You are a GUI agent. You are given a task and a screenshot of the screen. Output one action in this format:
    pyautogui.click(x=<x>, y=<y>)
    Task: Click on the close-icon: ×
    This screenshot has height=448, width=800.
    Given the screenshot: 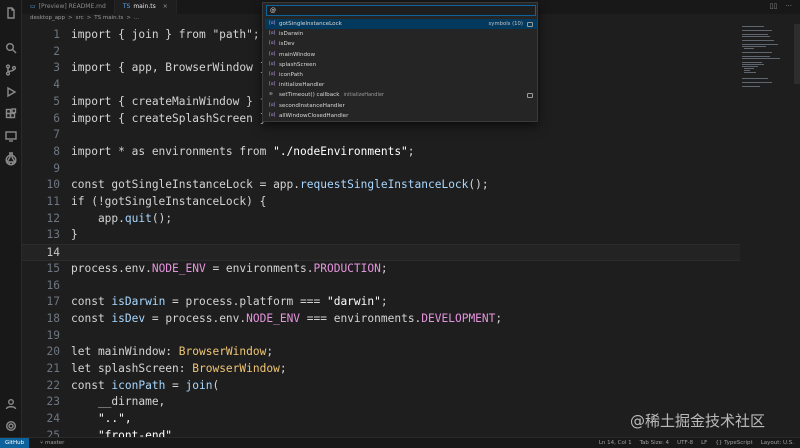 What is the action you would take?
    pyautogui.click(x=165, y=7)
    